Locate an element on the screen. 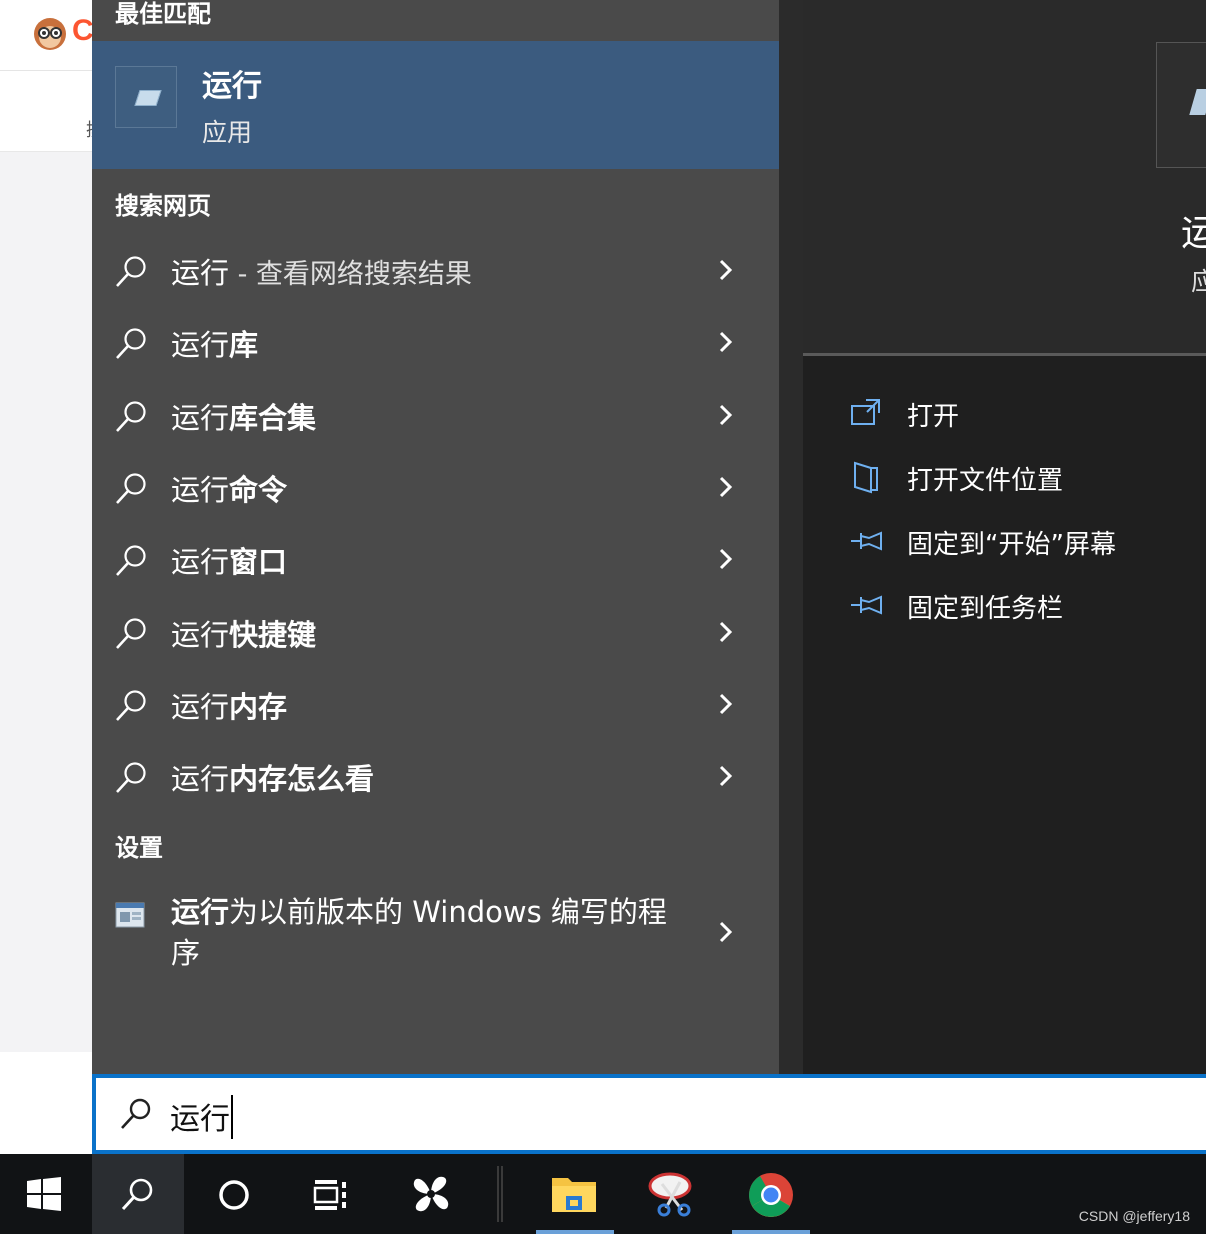 This screenshot has height=1234, width=1206. chrome-icon is located at coordinates (771, 1195).